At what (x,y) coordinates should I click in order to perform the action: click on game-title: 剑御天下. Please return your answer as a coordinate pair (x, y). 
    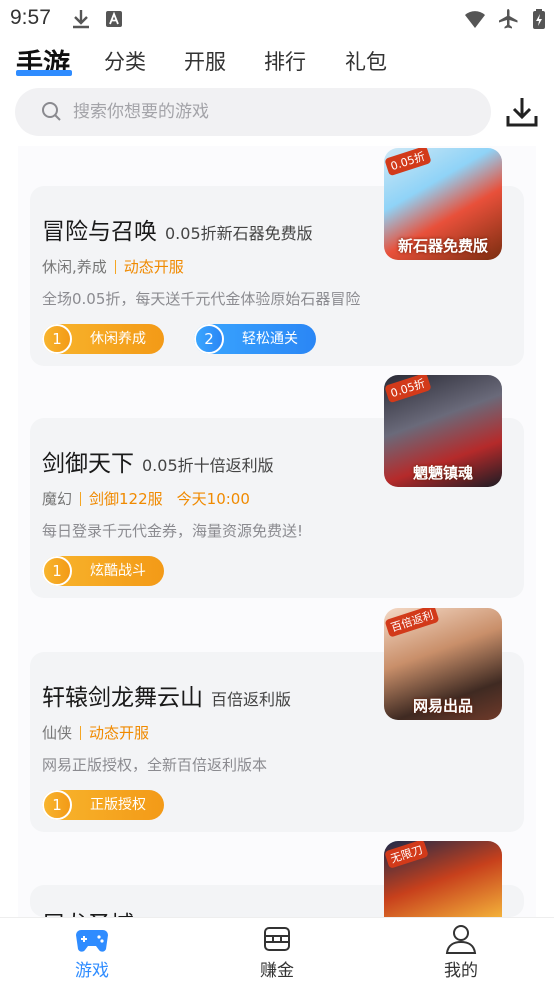
    Looking at the image, I should click on (88, 464).